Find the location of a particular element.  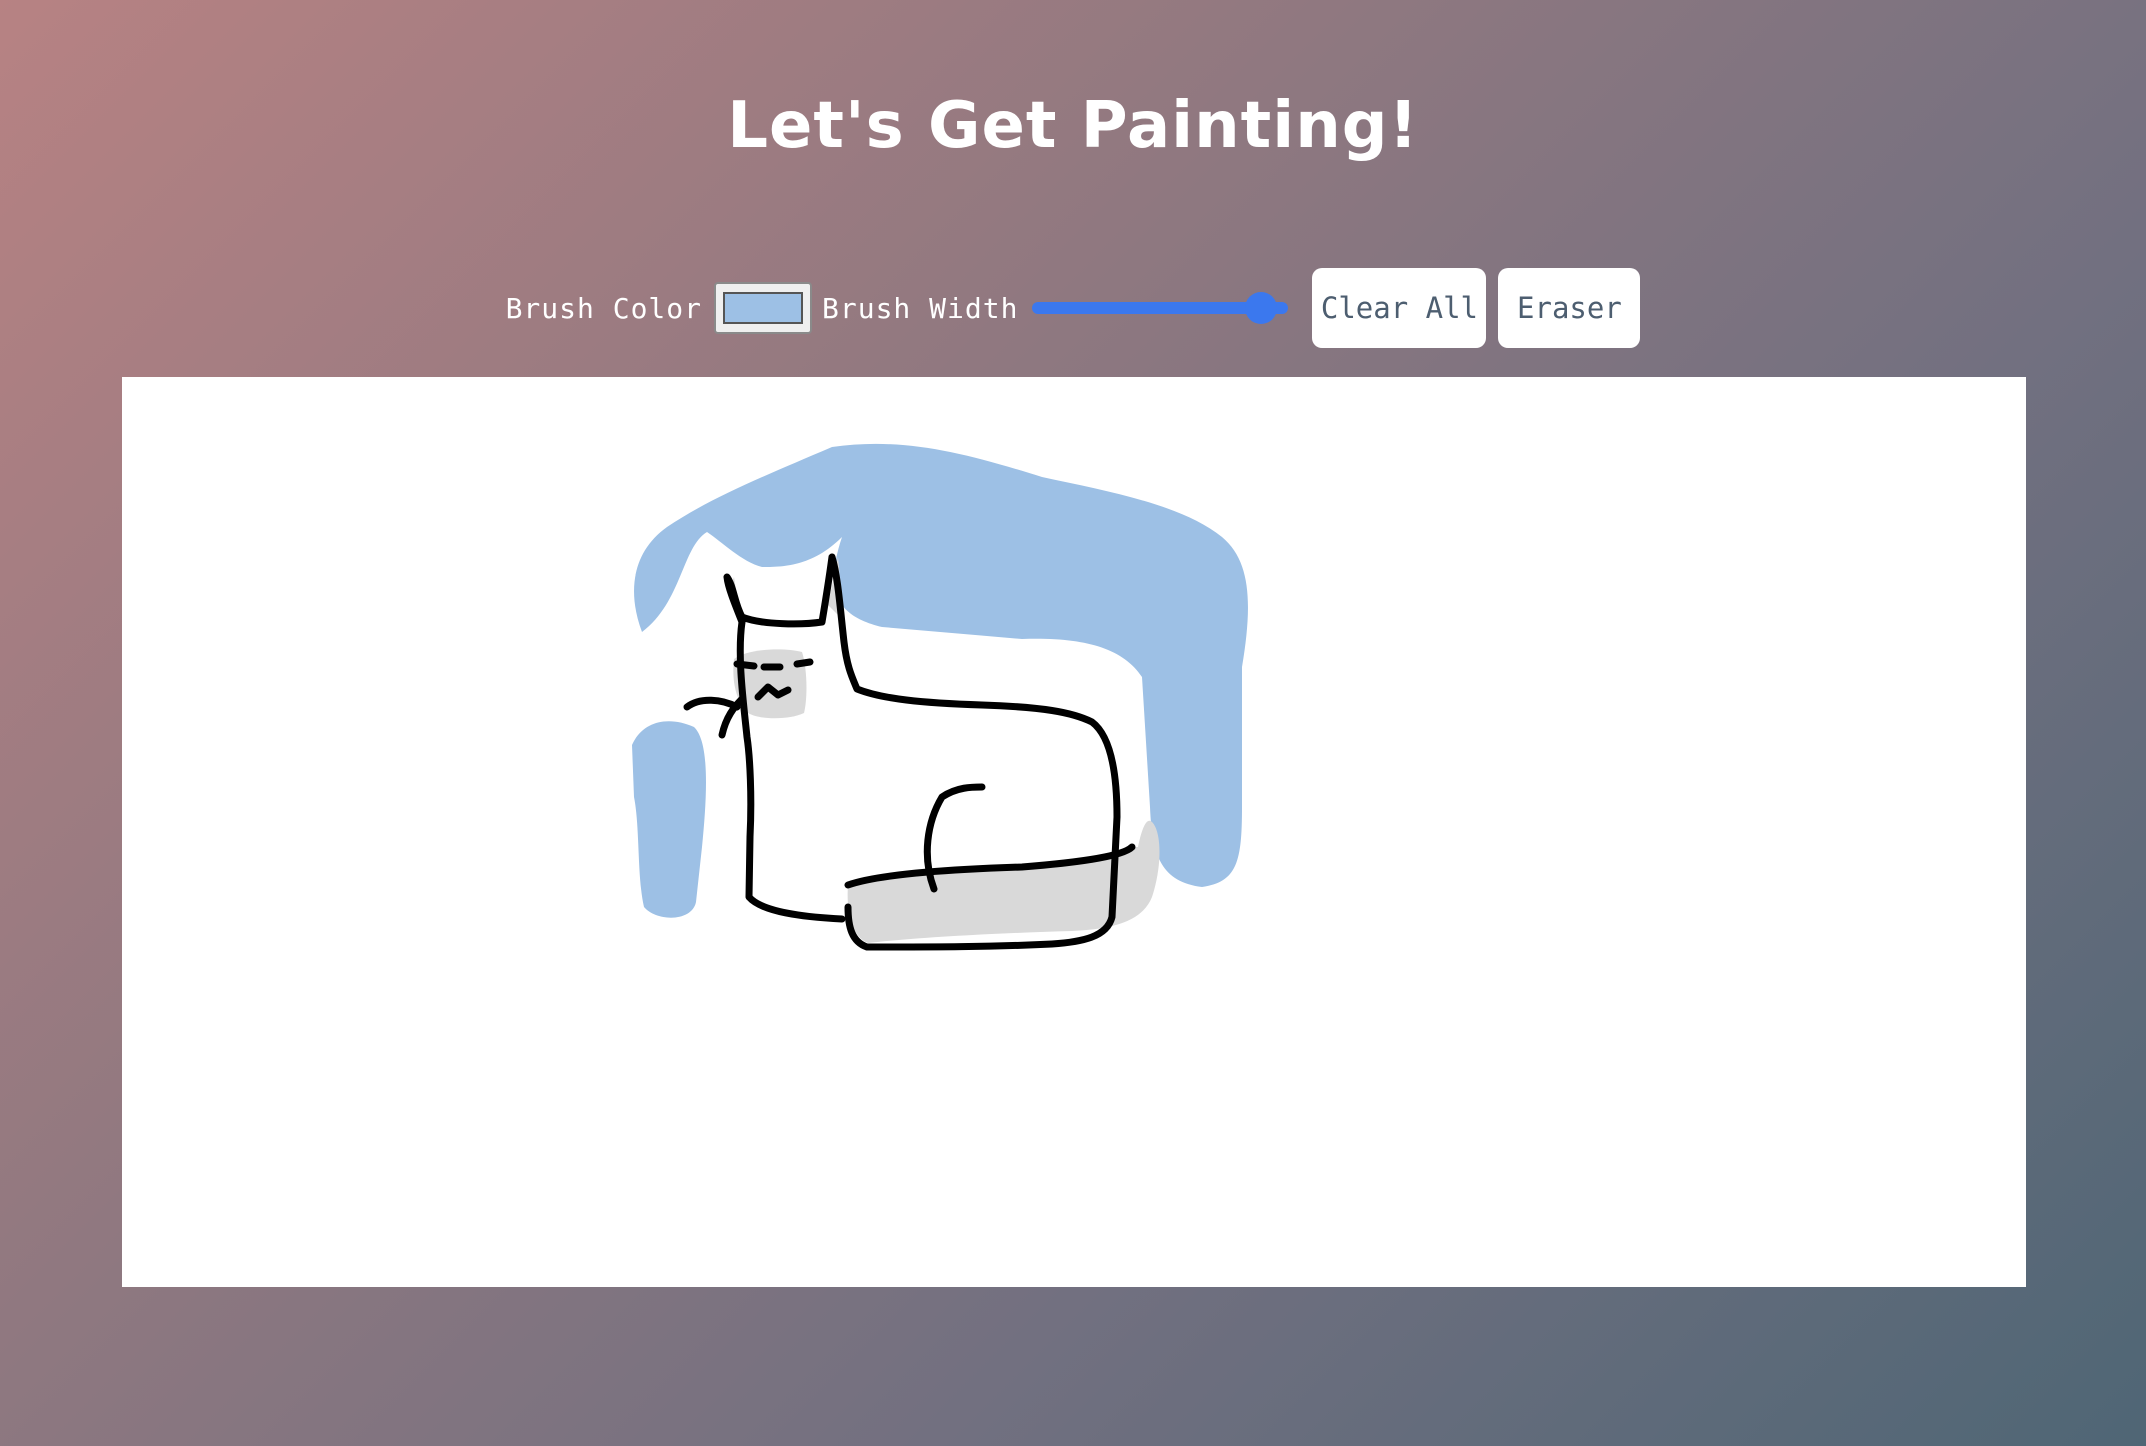

brush-color-swatch is located at coordinates (763, 308).